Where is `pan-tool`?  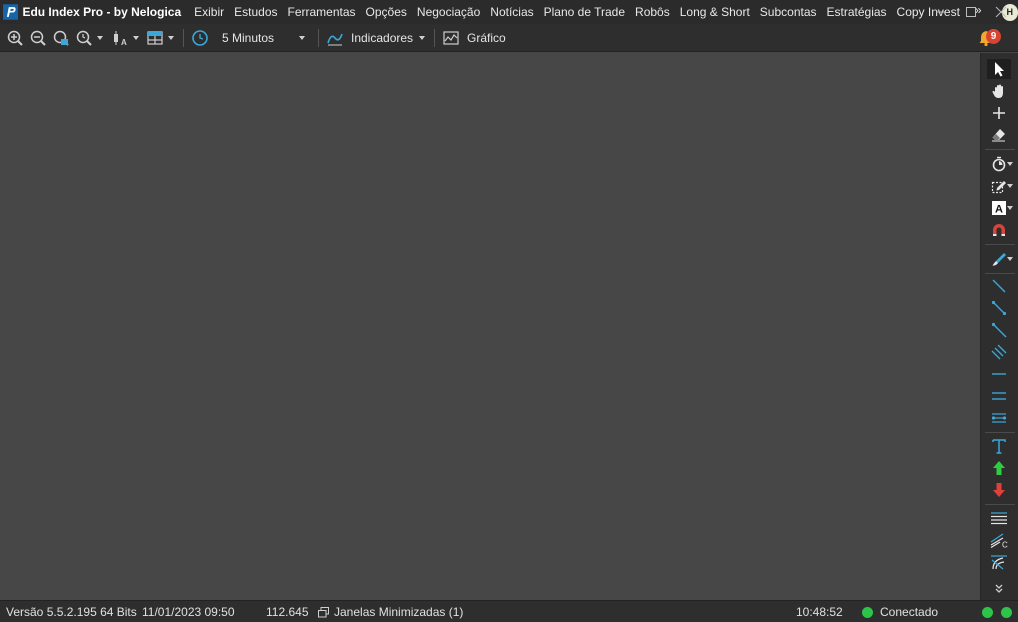
pan-tool is located at coordinates (999, 91).